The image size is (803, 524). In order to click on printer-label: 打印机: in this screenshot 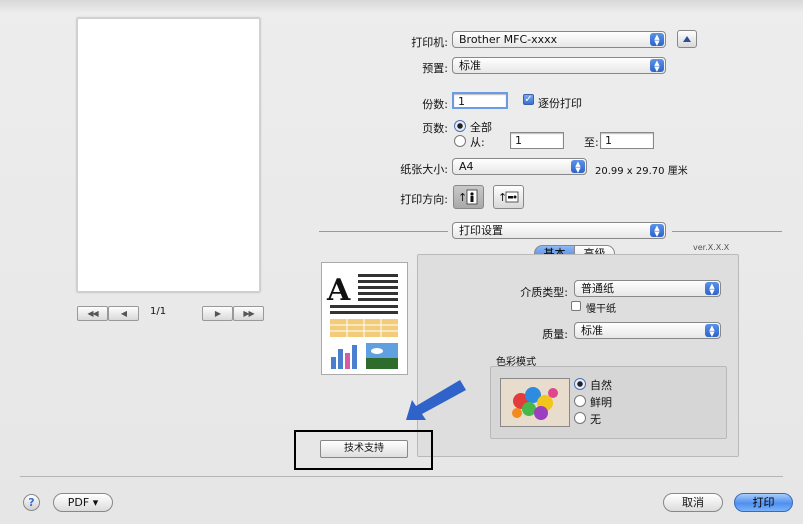, I will do `click(429, 42)`.